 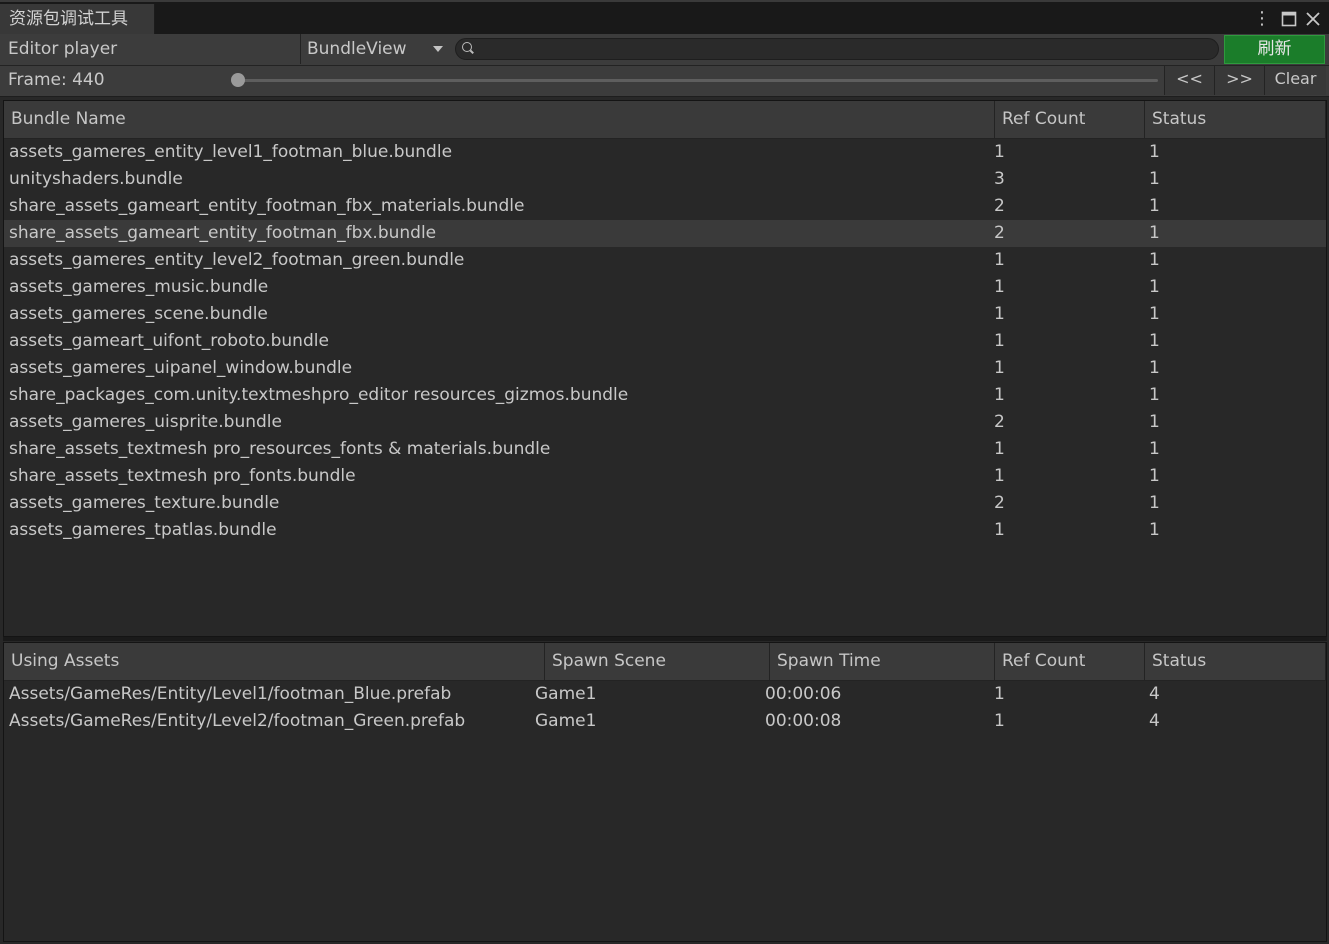 I want to click on view-select: BundleView, so click(x=374, y=49).